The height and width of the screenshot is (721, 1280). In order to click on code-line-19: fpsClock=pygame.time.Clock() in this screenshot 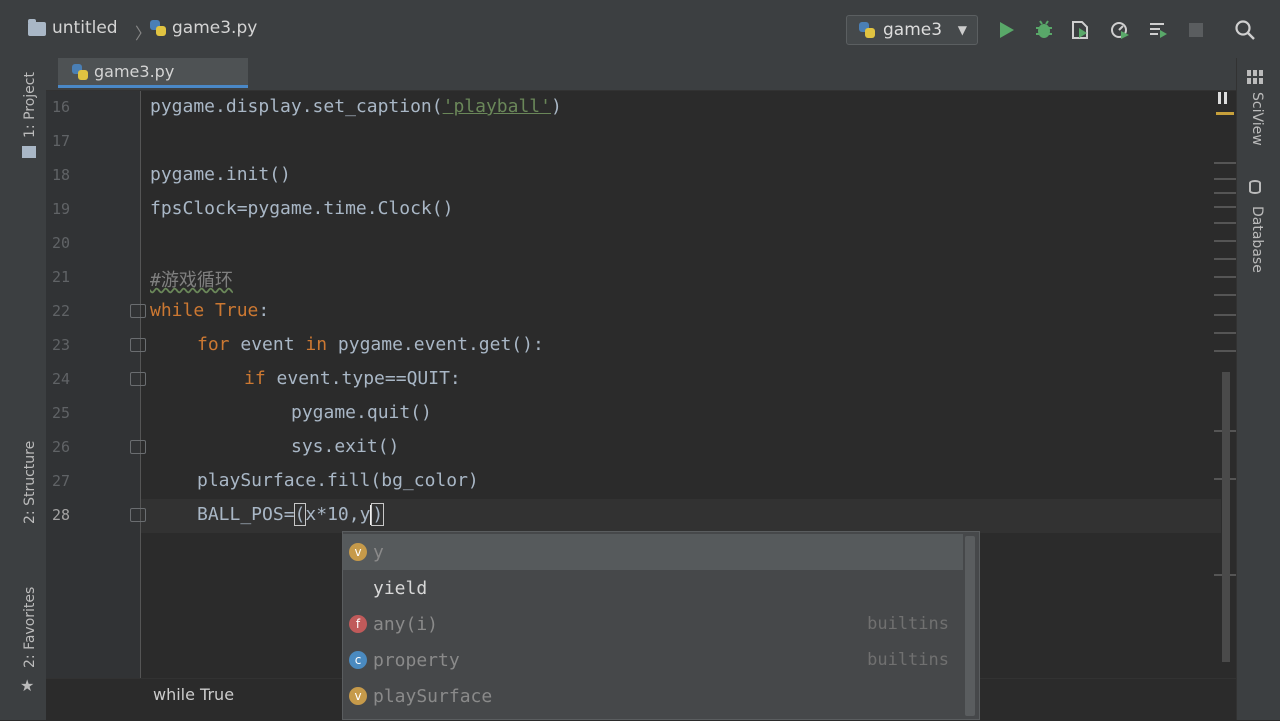, I will do `click(302, 208)`.